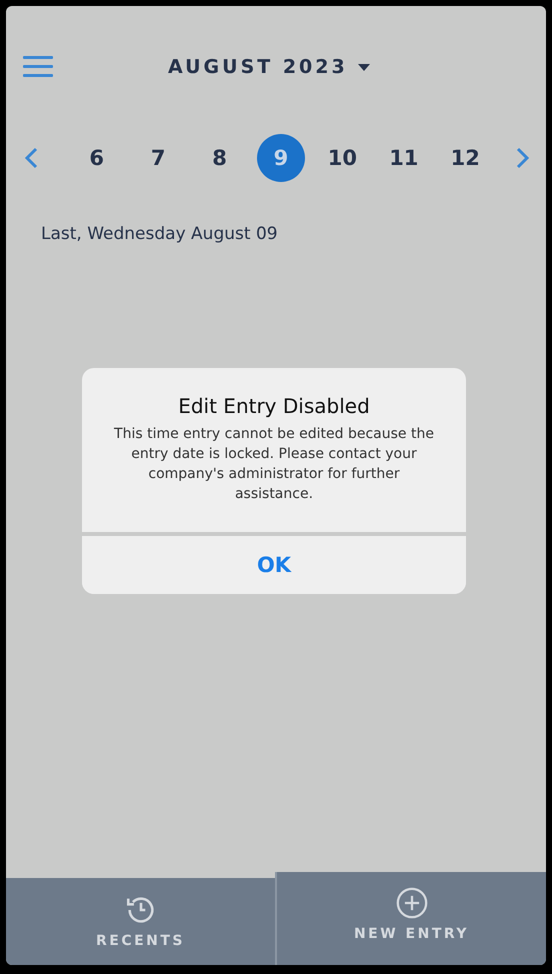 The height and width of the screenshot is (974, 552). What do you see at coordinates (523, 158) in the screenshot?
I see `next-week-button` at bounding box center [523, 158].